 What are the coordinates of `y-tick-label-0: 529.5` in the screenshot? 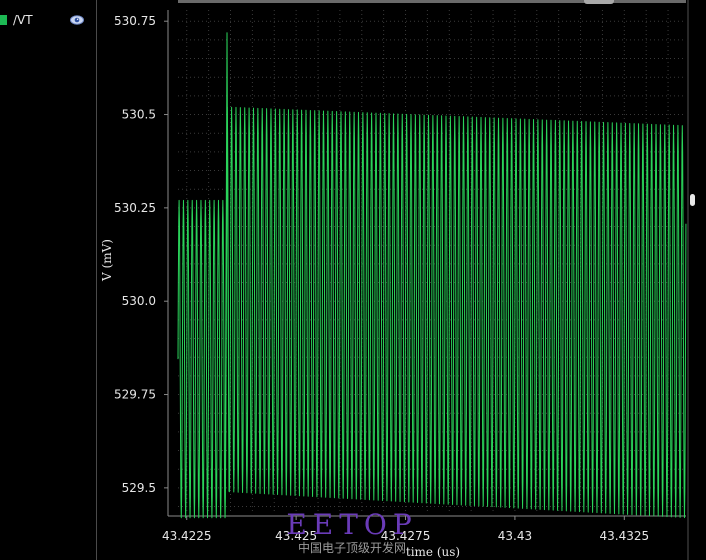 It's located at (139, 488).